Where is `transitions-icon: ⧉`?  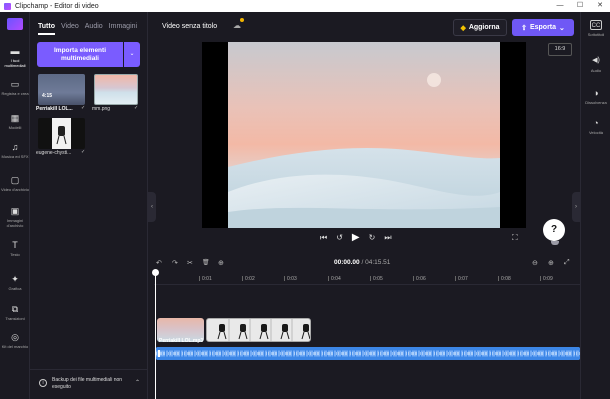 transitions-icon: ⧉ is located at coordinates (15, 309).